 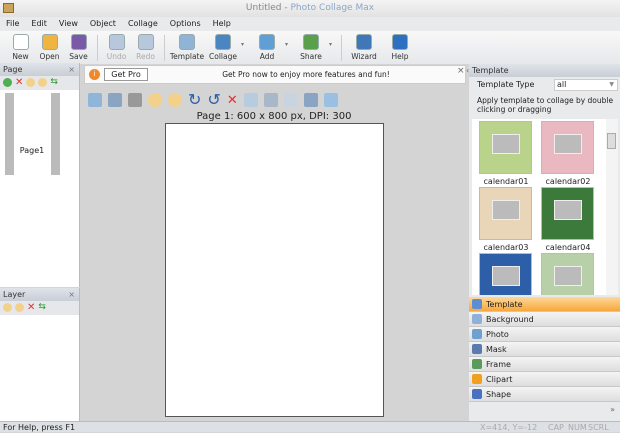 What do you see at coordinates (12, 24) in the screenshot?
I see `menu-file: File` at bounding box center [12, 24].